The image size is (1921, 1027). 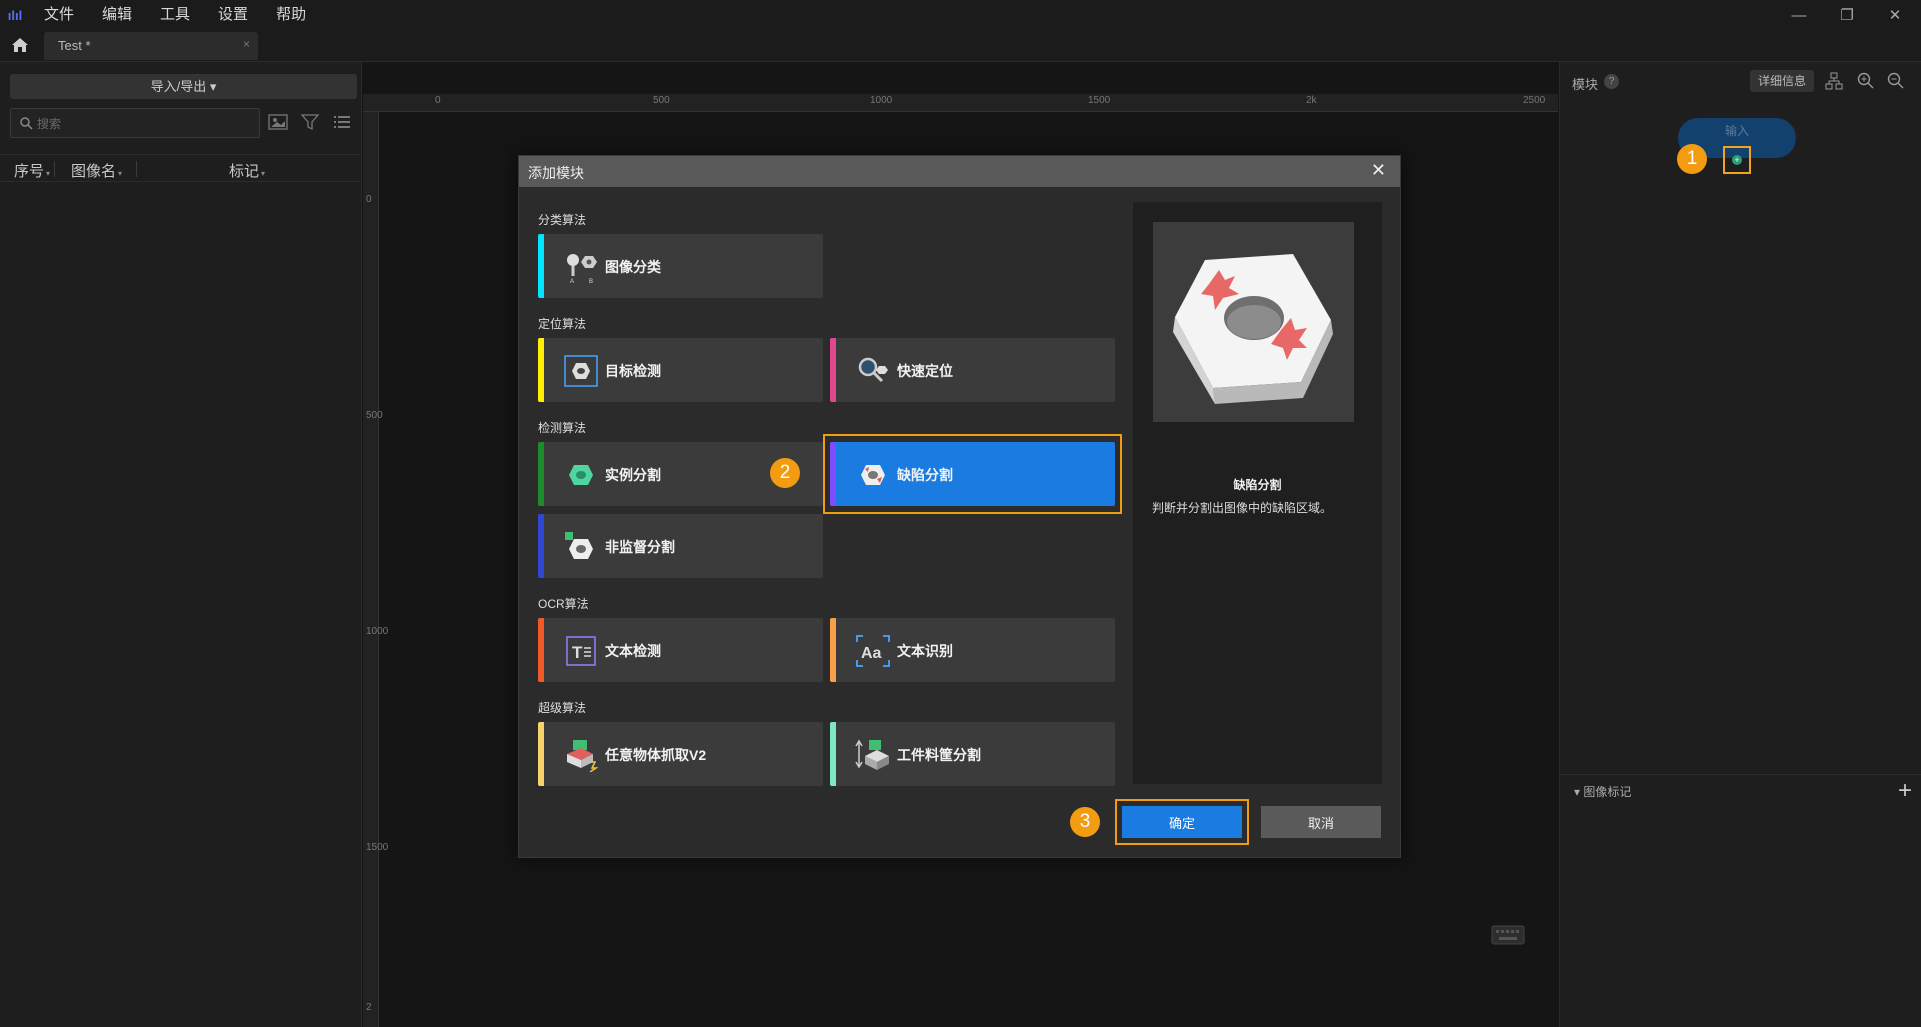 I want to click on menu-edit: 编辑, so click(x=117, y=15).